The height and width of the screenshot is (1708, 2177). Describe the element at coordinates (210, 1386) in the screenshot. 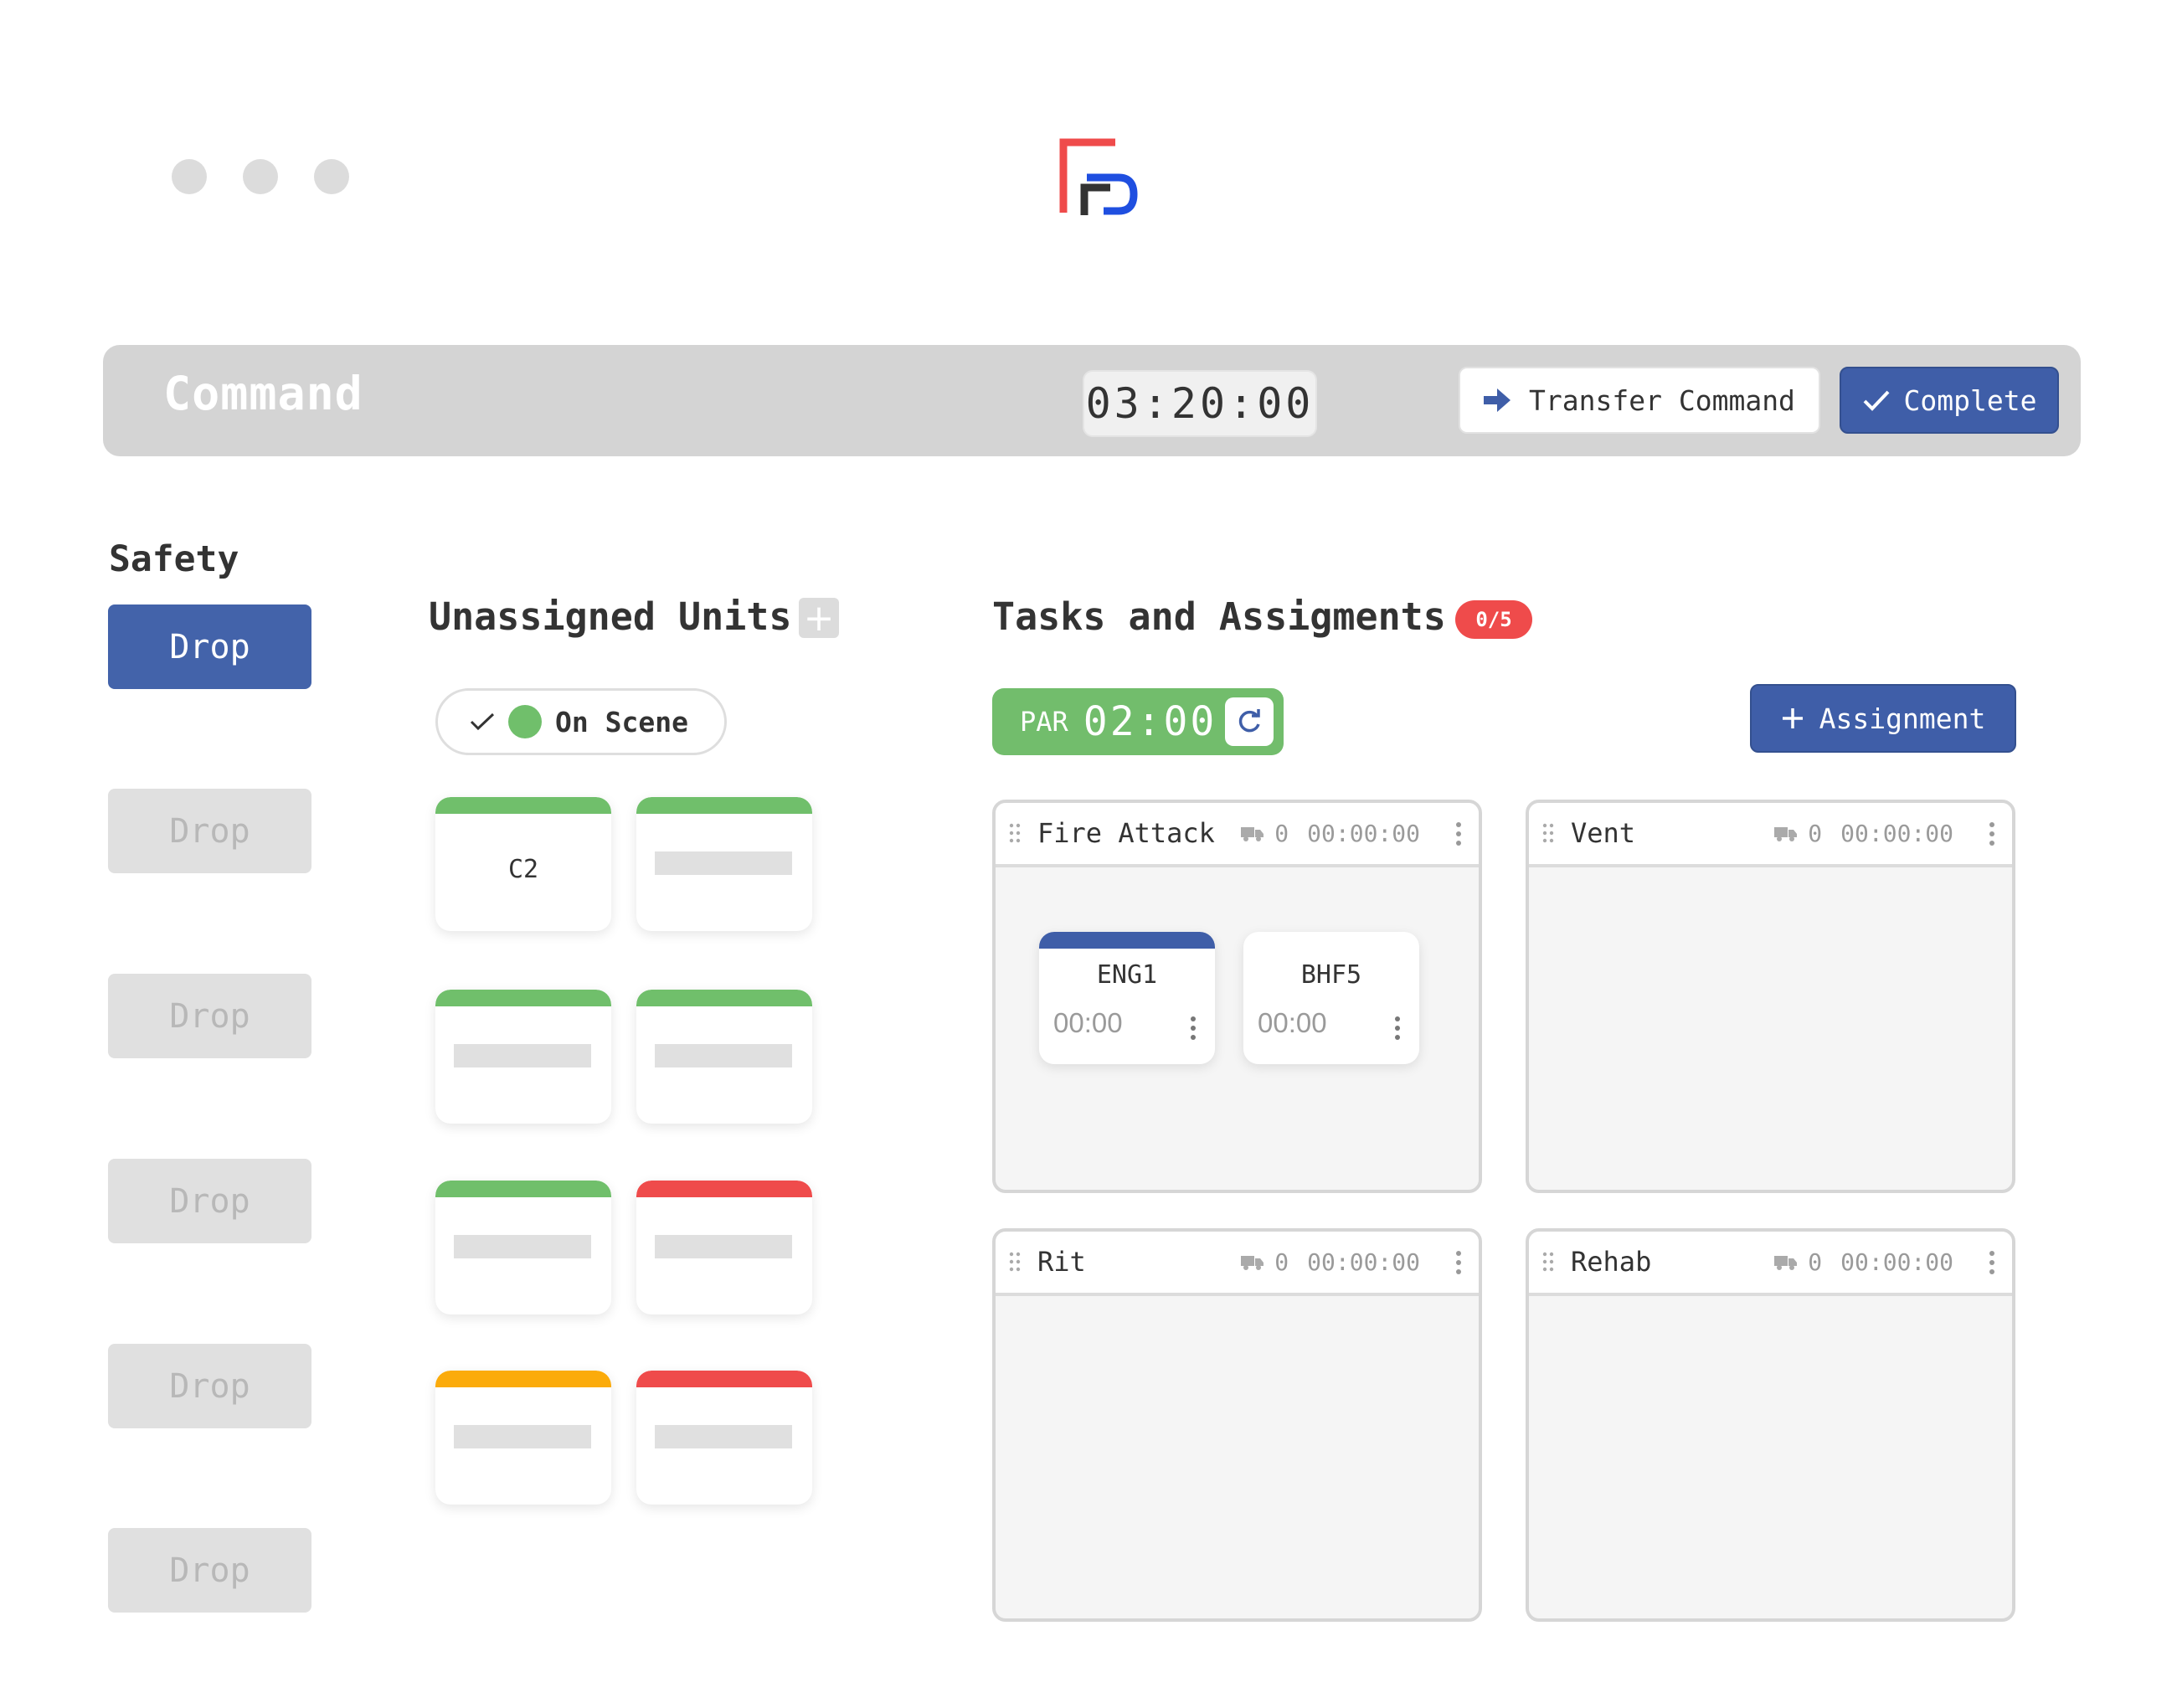

I see `safety-drop-slot-5: Drop` at that location.